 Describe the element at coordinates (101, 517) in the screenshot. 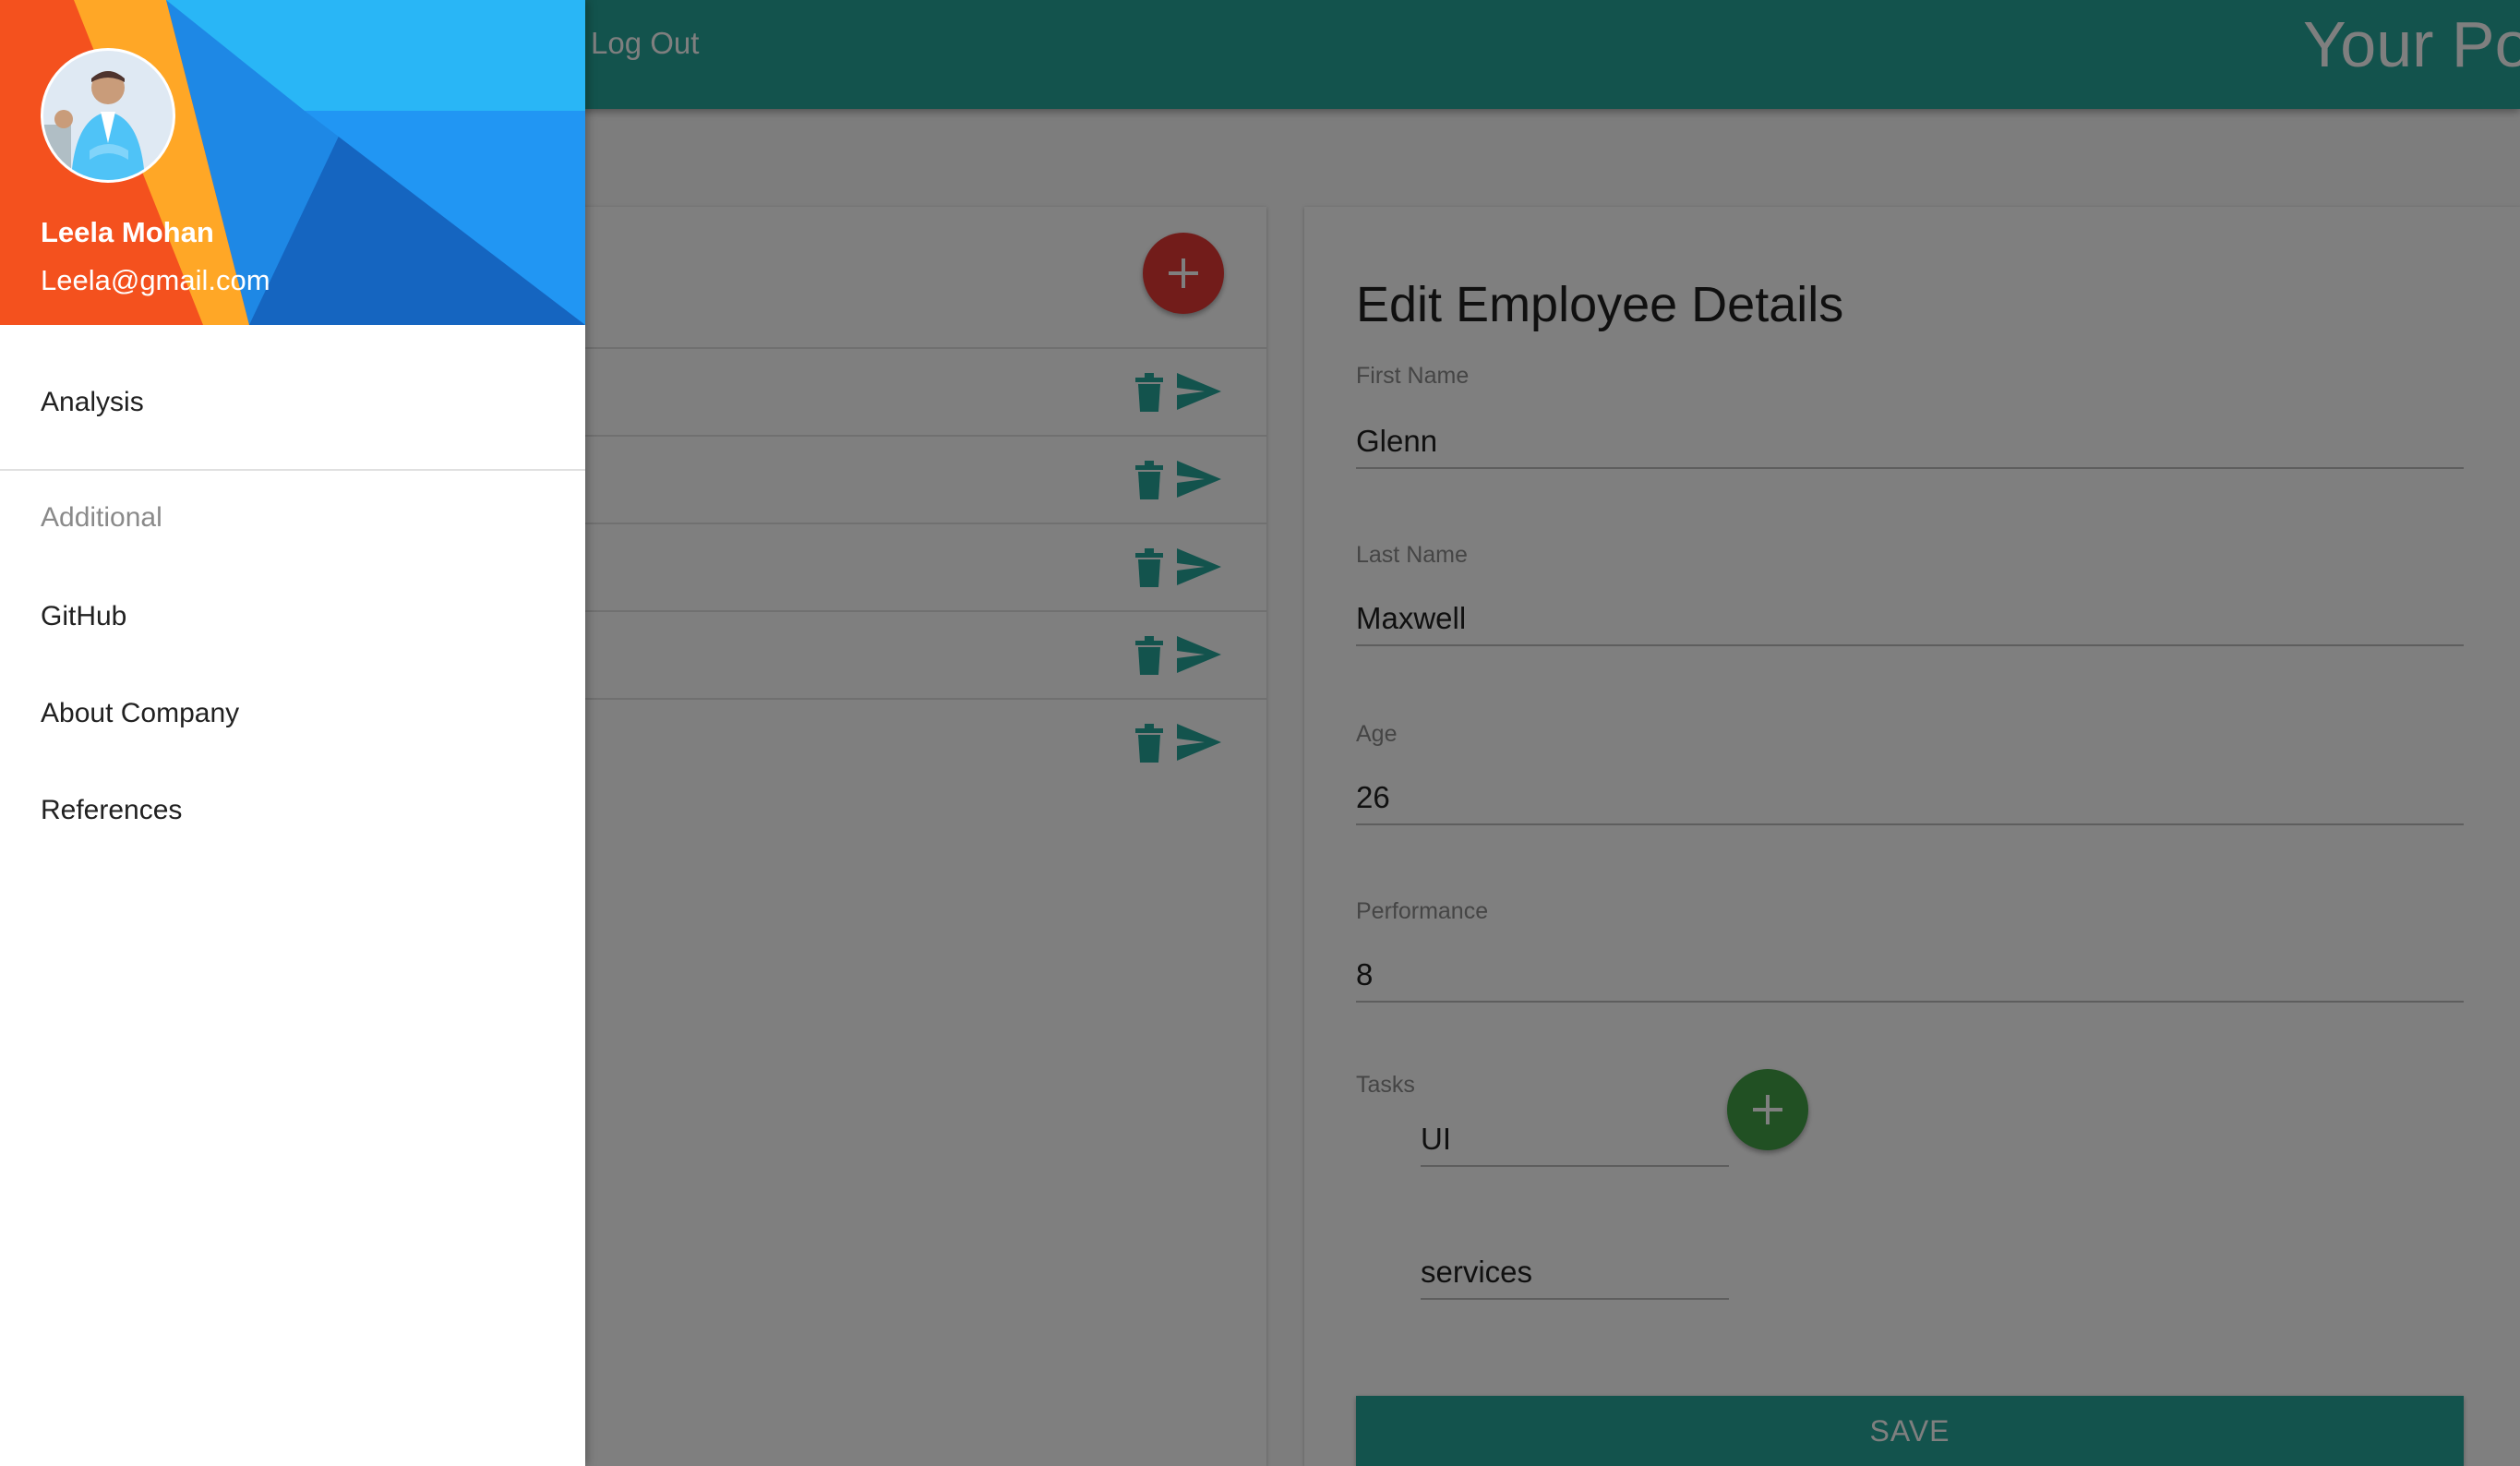

I see `drawer-subheader: Additional` at that location.